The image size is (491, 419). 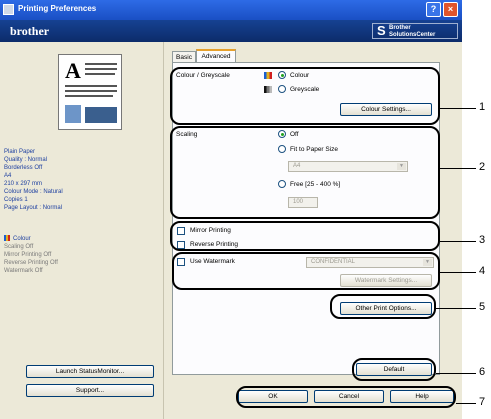 What do you see at coordinates (412, 35) in the screenshot?
I see `solutions-center-label-2: SolutionsCenter` at bounding box center [412, 35].